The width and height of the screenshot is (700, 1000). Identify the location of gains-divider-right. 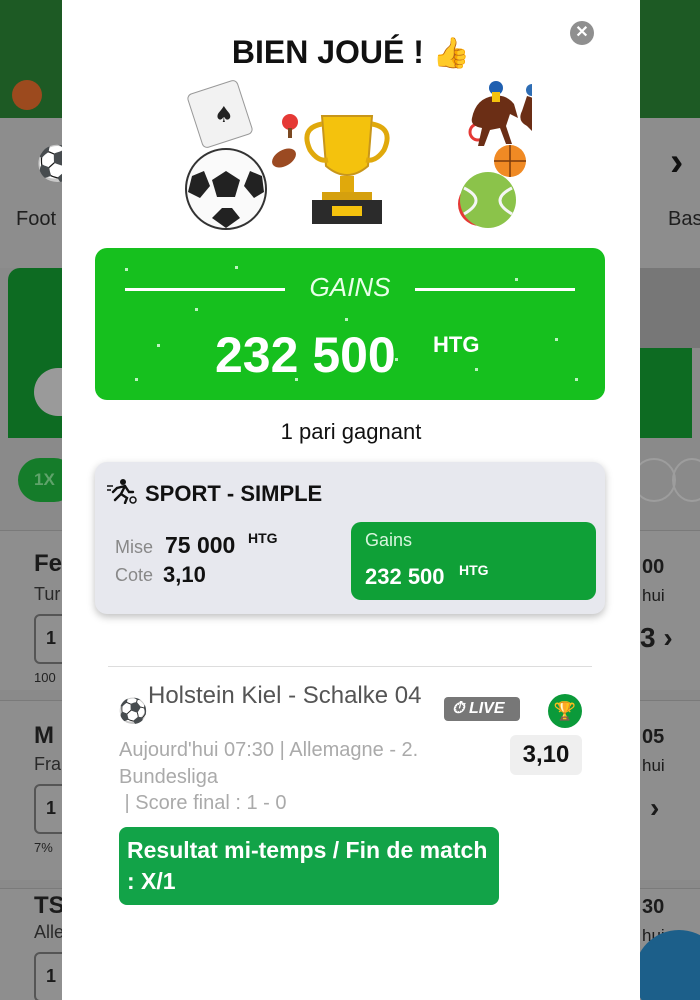
(495, 289).